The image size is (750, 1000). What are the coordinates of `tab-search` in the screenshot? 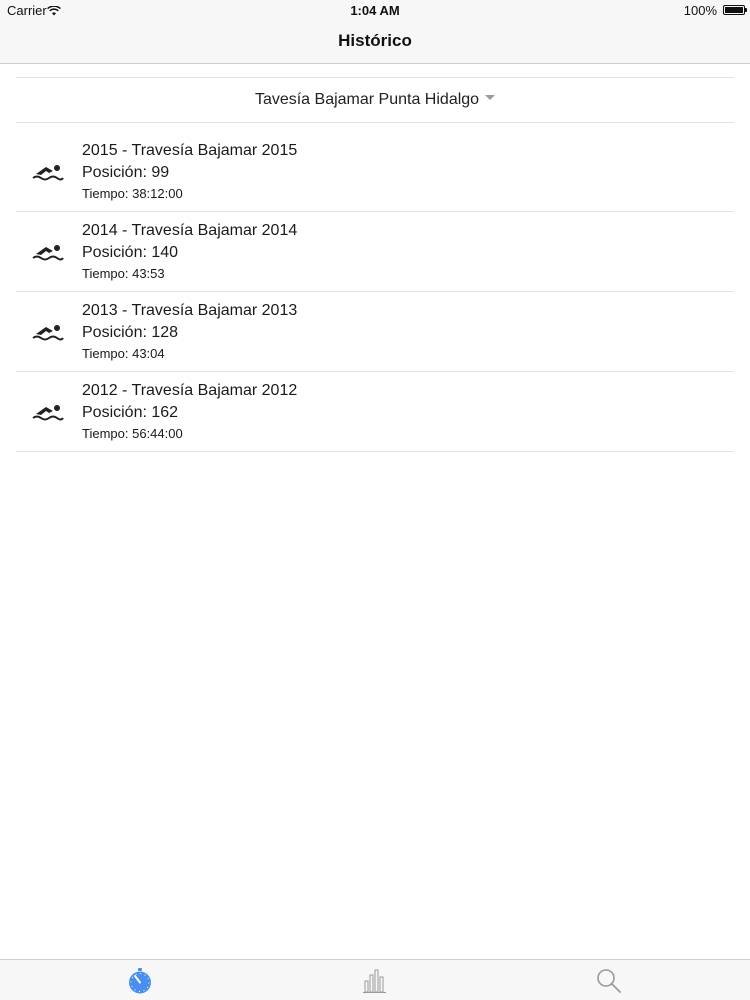 It's located at (609, 981).